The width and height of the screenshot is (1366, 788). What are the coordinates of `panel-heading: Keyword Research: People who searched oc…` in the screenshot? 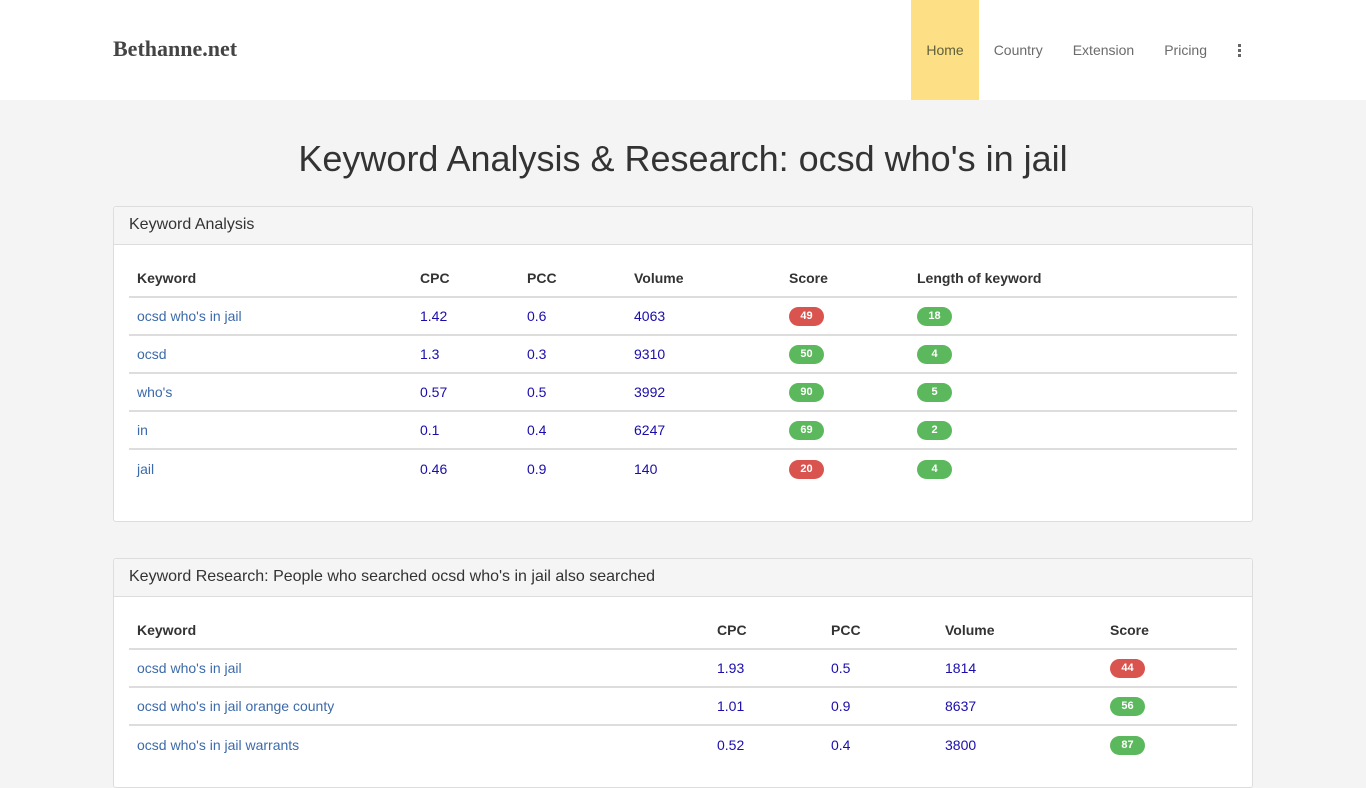 It's located at (683, 578).